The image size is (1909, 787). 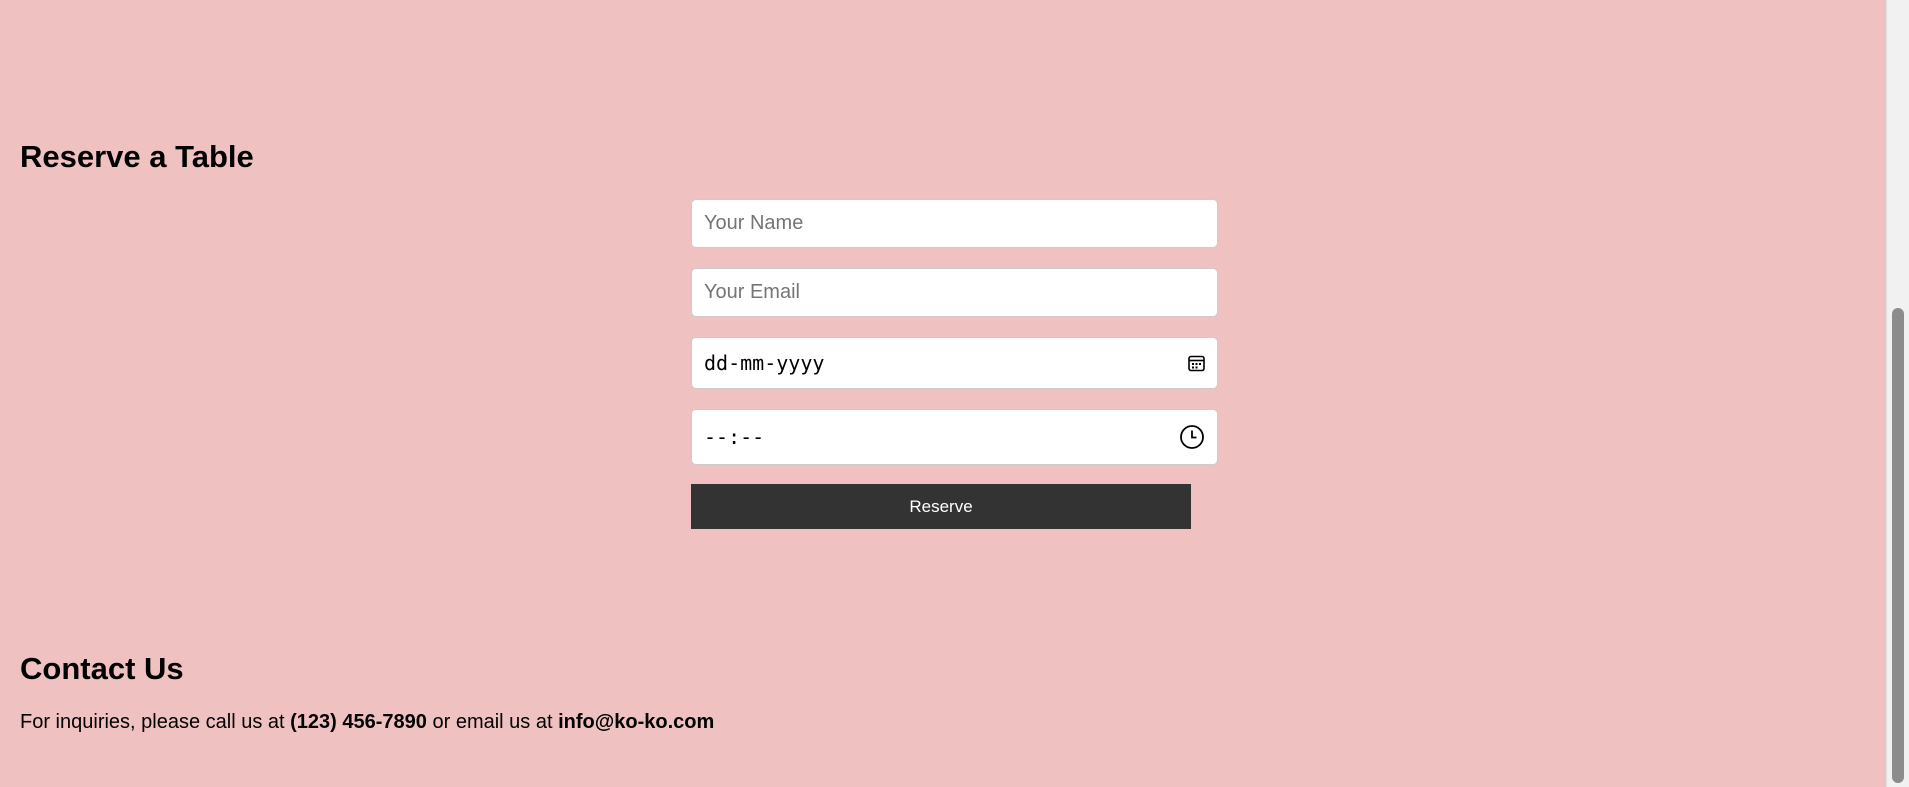 What do you see at coordinates (764, 363) in the screenshot?
I see `date-placeholder: dd-mm-yyyy` at bounding box center [764, 363].